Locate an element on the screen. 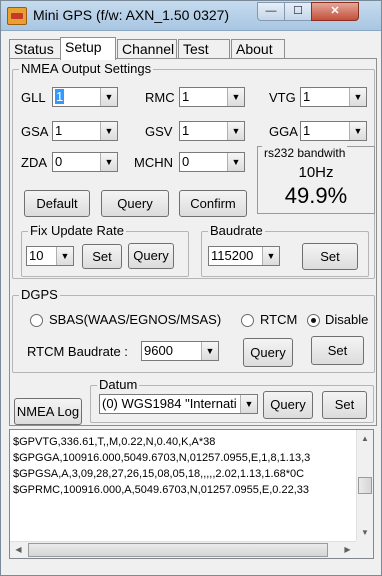  arrow-left-icon: ◀ is located at coordinates (18, 550).